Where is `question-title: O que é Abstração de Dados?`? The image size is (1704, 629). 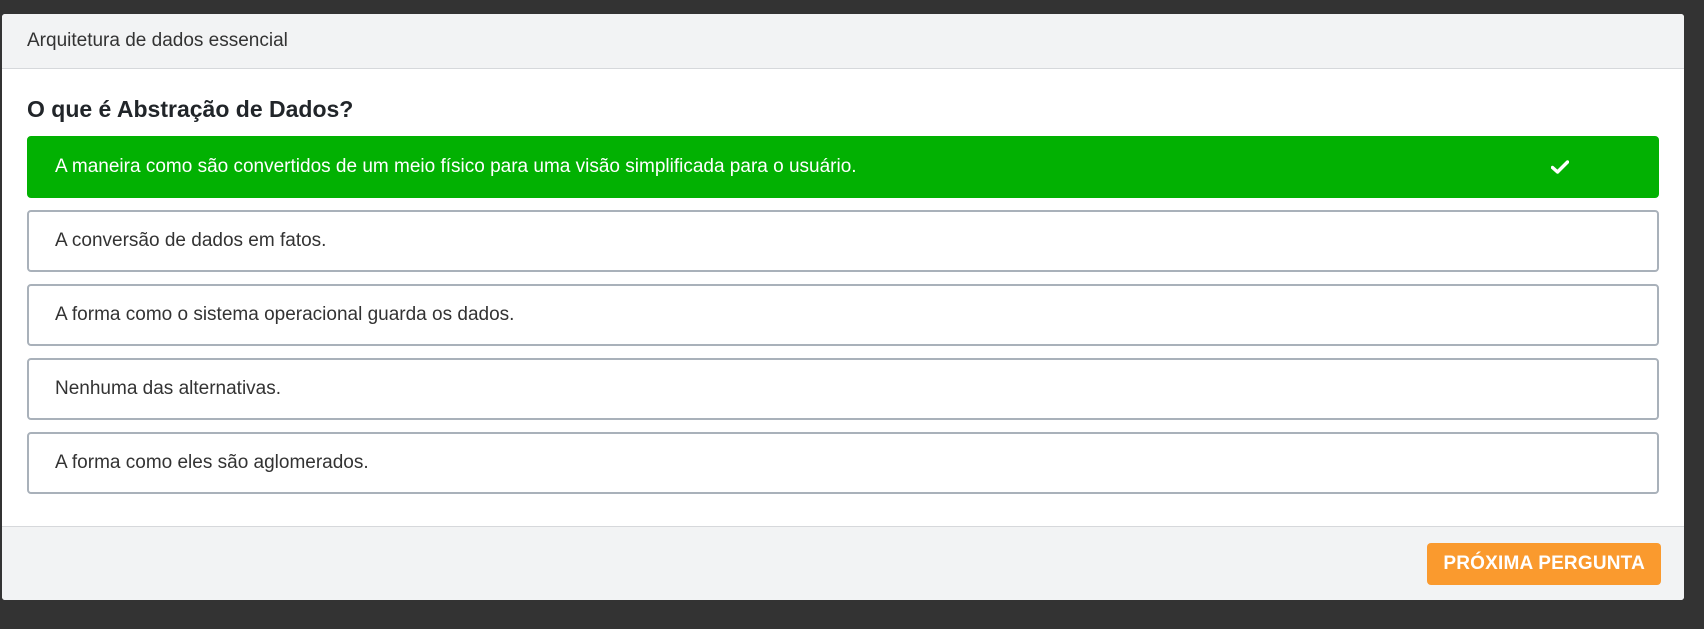
question-title: O que é Abstração de Dados? is located at coordinates (190, 109).